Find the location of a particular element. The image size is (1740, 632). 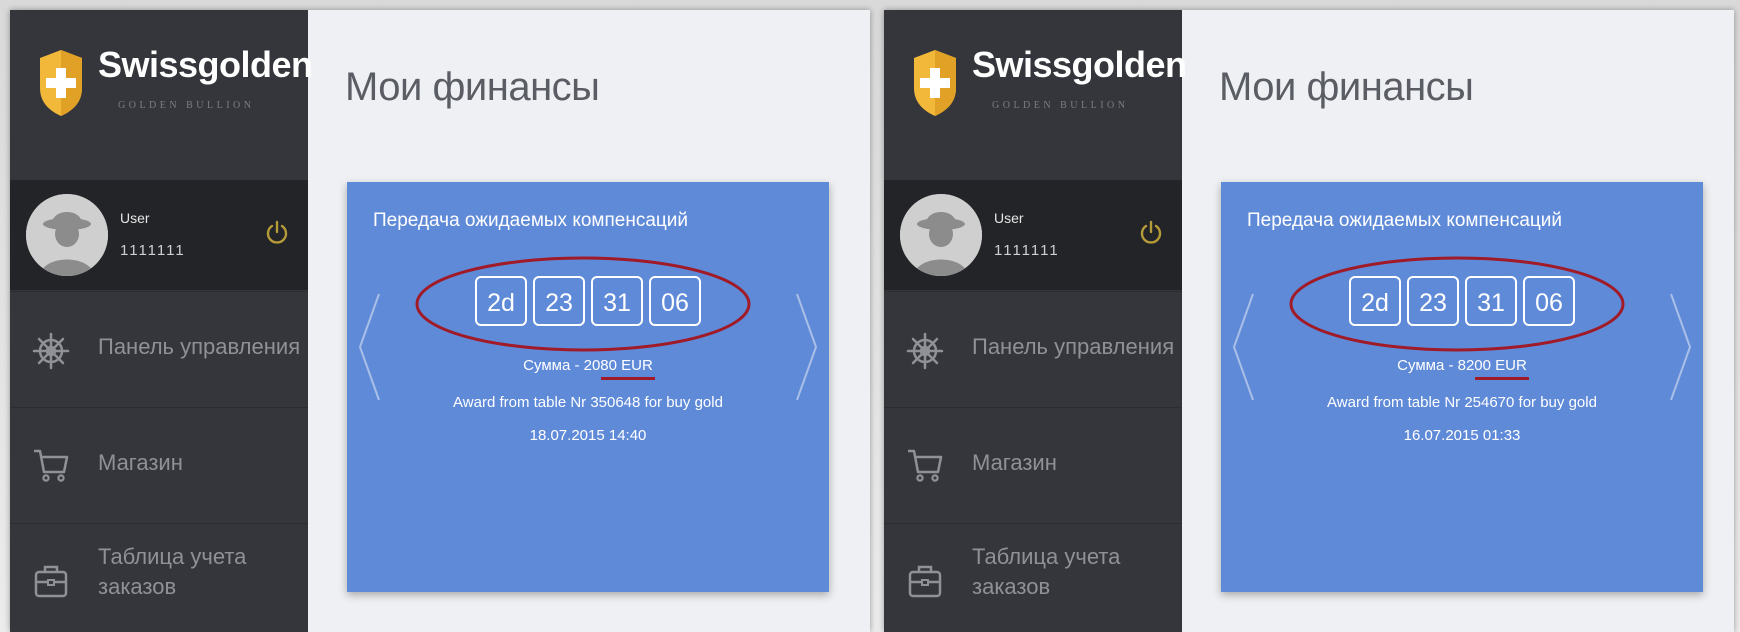

award-text: Award from table Nr 350648 for buy gold is located at coordinates (588, 402).